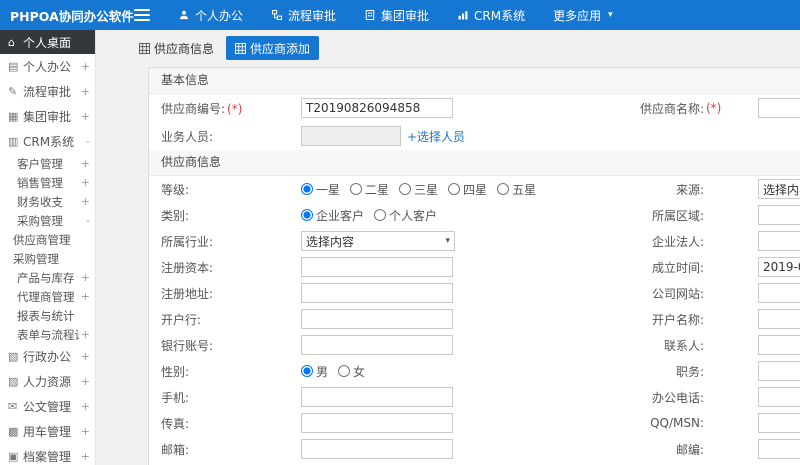  What do you see at coordinates (320, 189) in the screenshot?
I see `level-option-1: 一星` at bounding box center [320, 189].